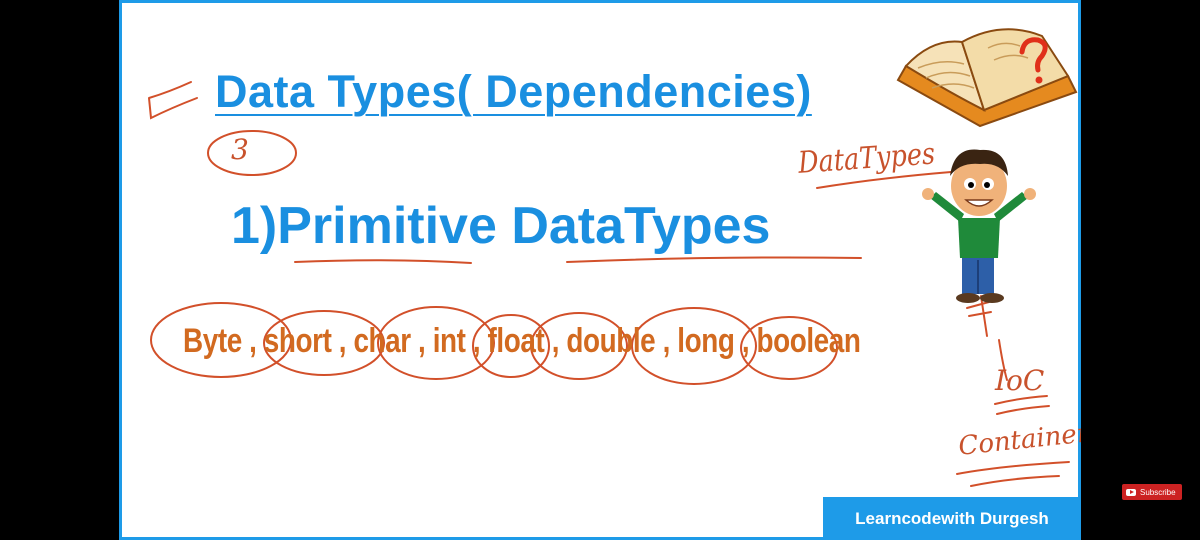 The width and height of the screenshot is (1200, 540). I want to click on primitive-underline, so click(383, 261).